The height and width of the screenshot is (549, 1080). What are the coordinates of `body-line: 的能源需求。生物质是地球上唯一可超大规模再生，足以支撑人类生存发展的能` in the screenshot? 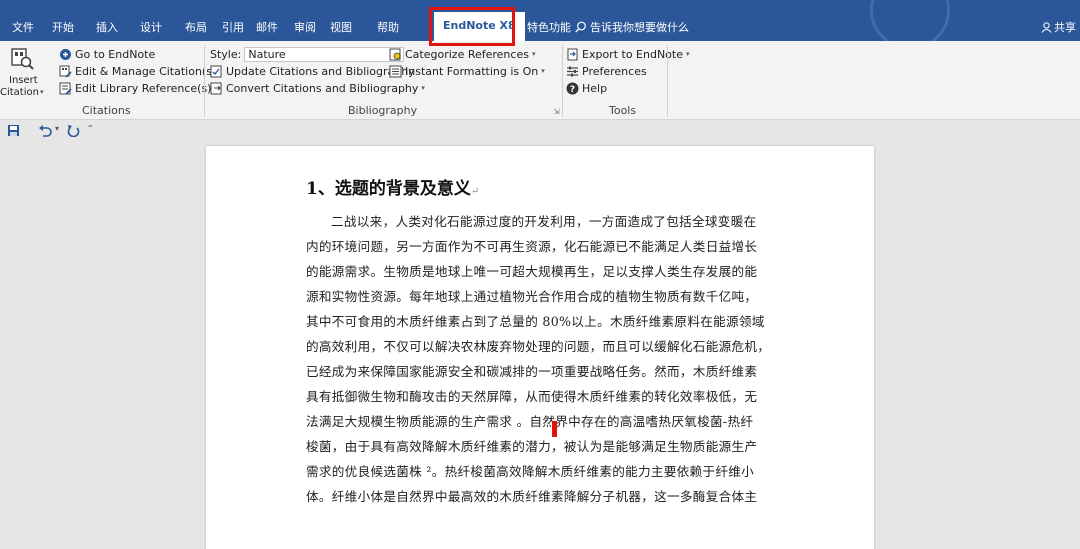 It's located at (532, 271).